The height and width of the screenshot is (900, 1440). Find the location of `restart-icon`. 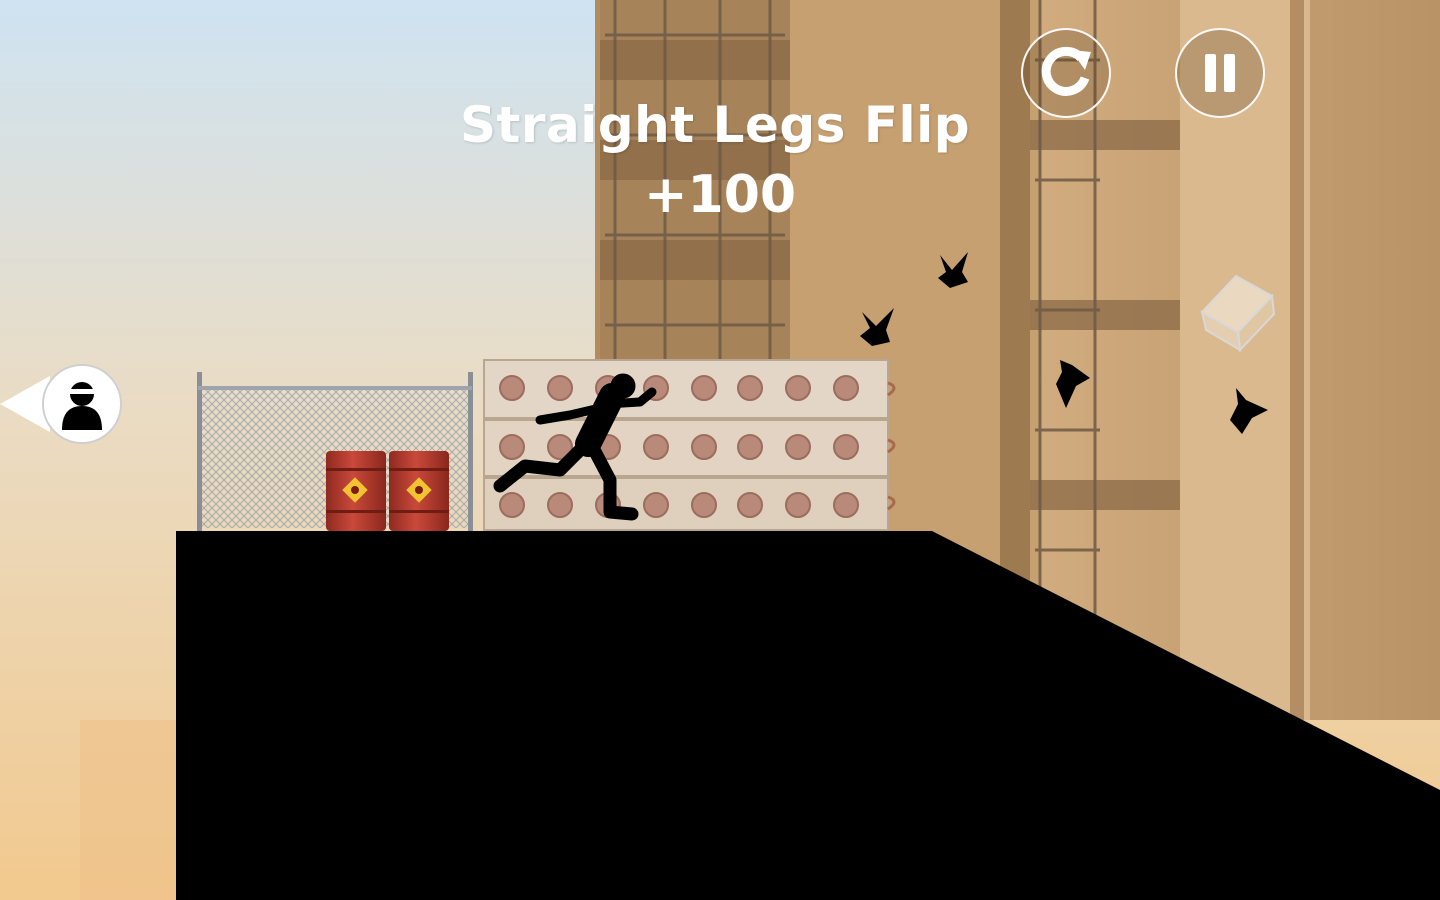

restart-icon is located at coordinates (1066, 71).